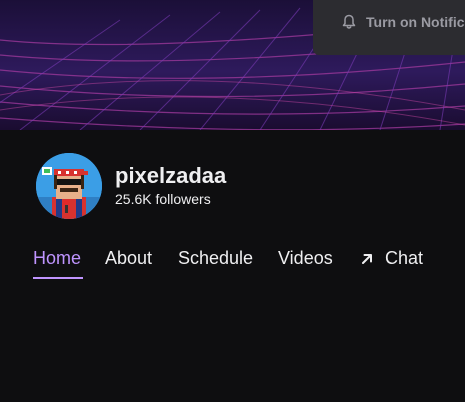 The height and width of the screenshot is (402, 465). I want to click on tab-schedule-label: Schedule, so click(216, 258).